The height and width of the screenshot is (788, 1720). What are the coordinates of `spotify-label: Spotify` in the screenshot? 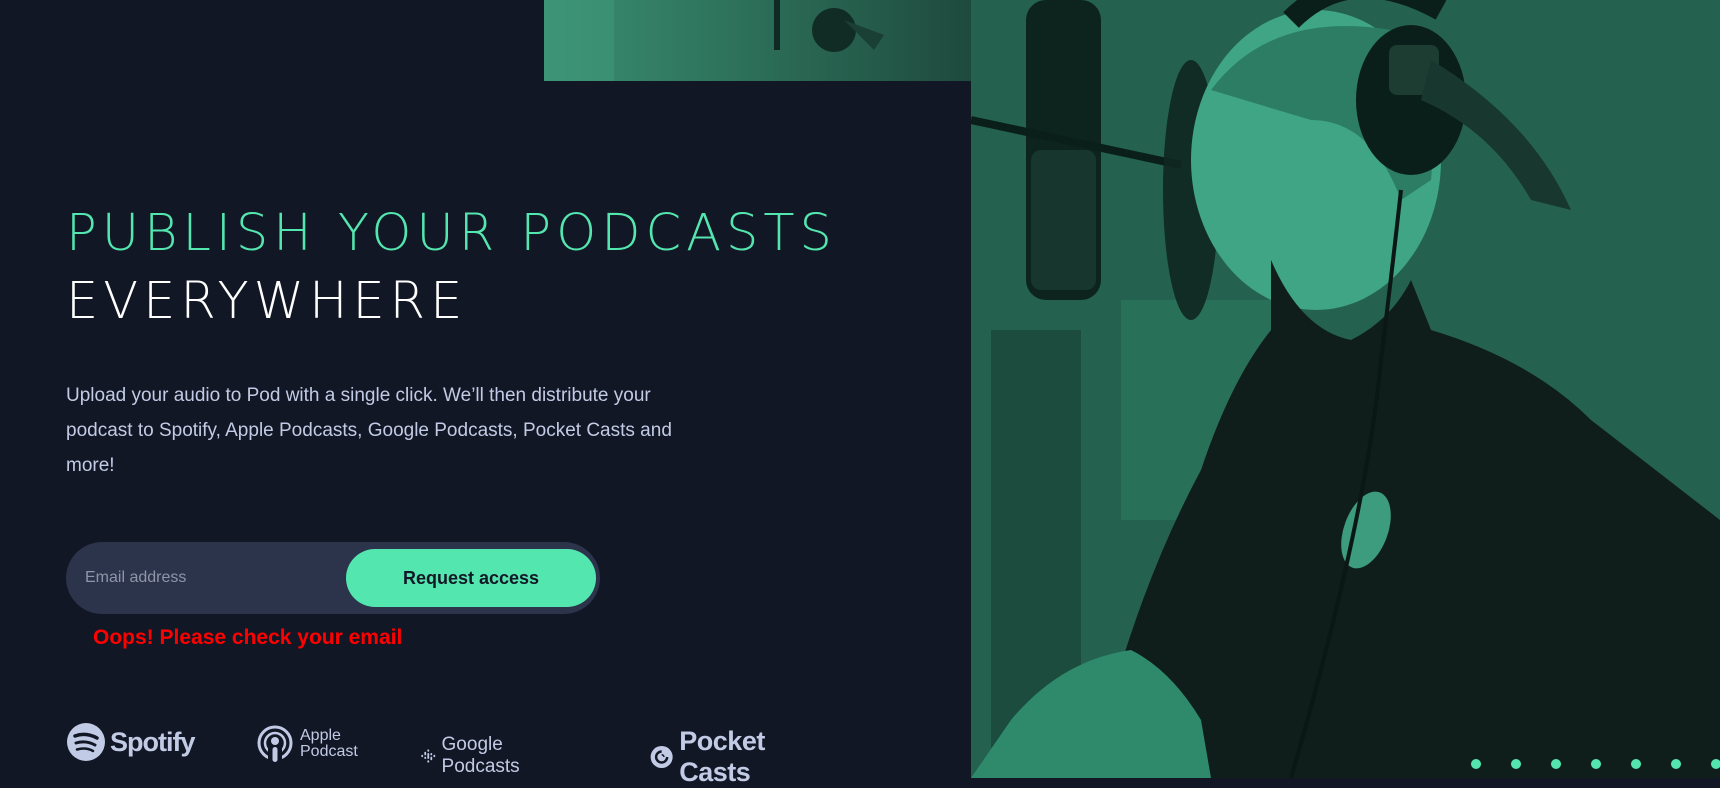 It's located at (152, 741).